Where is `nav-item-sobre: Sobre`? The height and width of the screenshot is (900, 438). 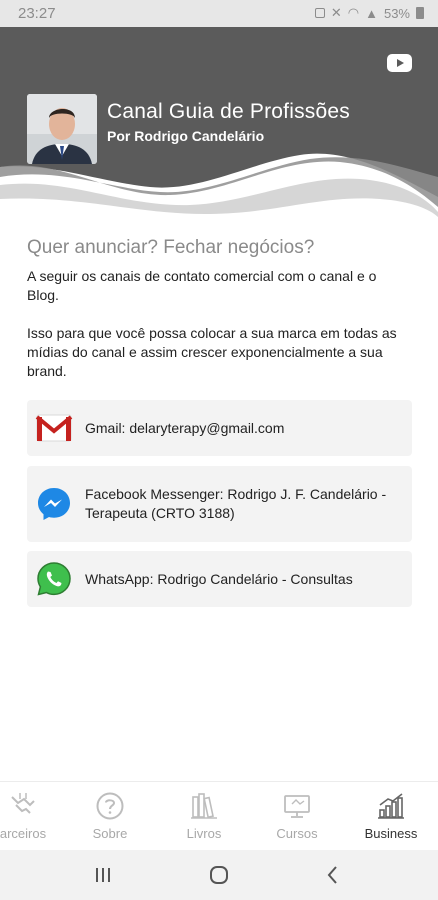
nav-item-sobre: Sobre is located at coordinates (110, 816).